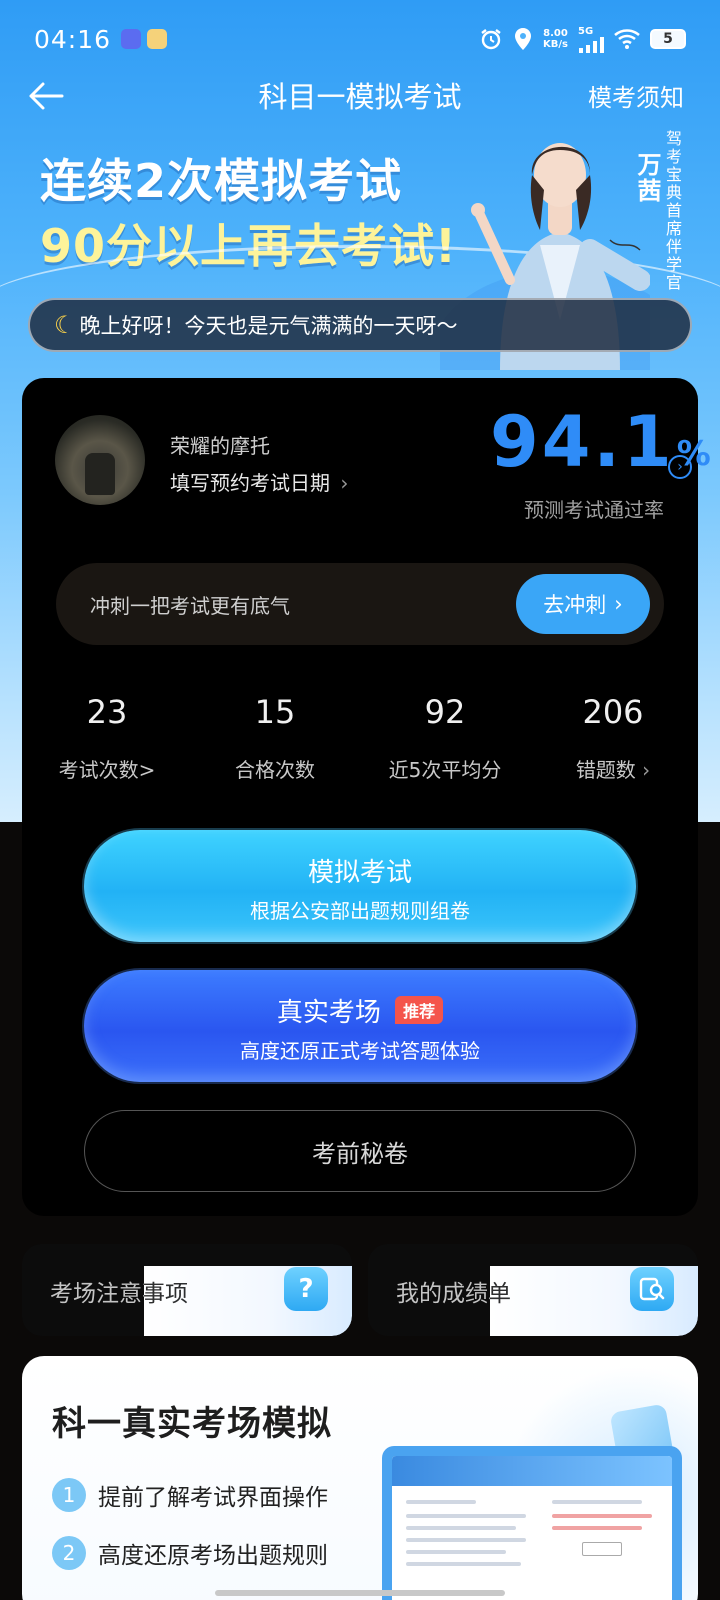 The image size is (720, 1600). What do you see at coordinates (613, 712) in the screenshot?
I see `stat-value: 206` at bounding box center [613, 712].